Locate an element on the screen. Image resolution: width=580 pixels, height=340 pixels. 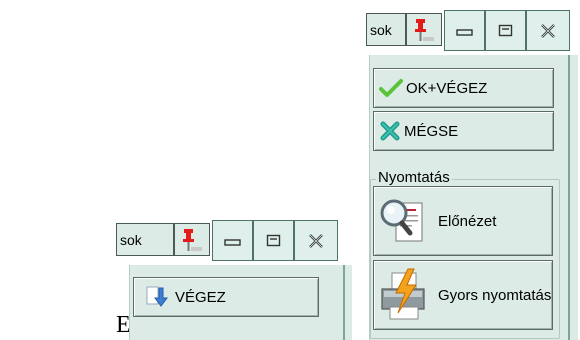
left-window: sok VÉGEZ is located at coordinates (234, 280).